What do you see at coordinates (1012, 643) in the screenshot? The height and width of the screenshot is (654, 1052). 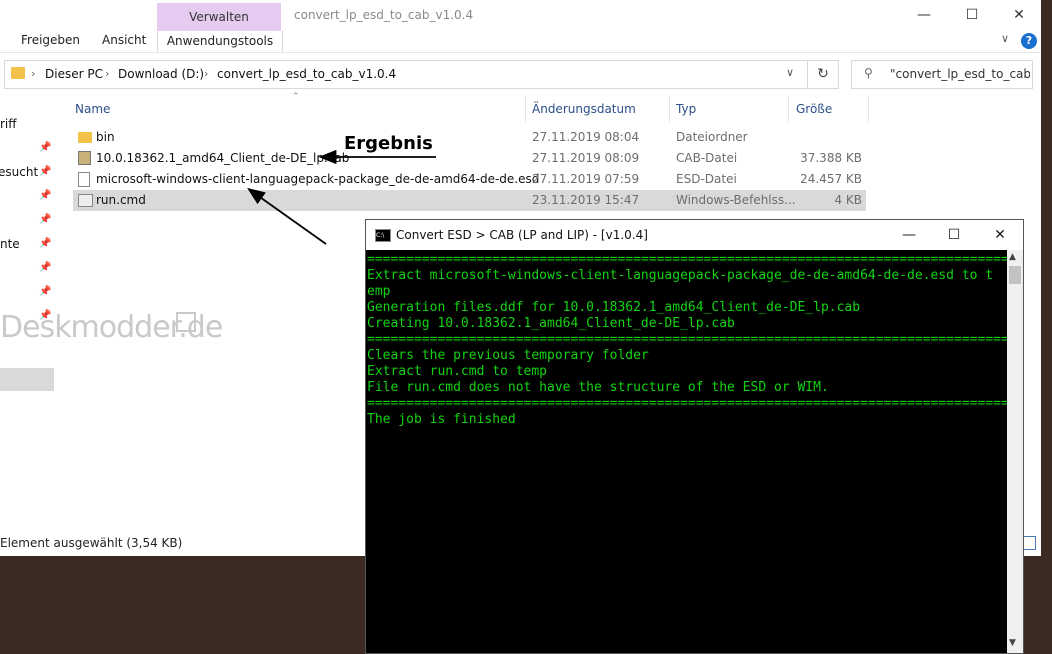 I see `scroll-down-icon: ▼` at bounding box center [1012, 643].